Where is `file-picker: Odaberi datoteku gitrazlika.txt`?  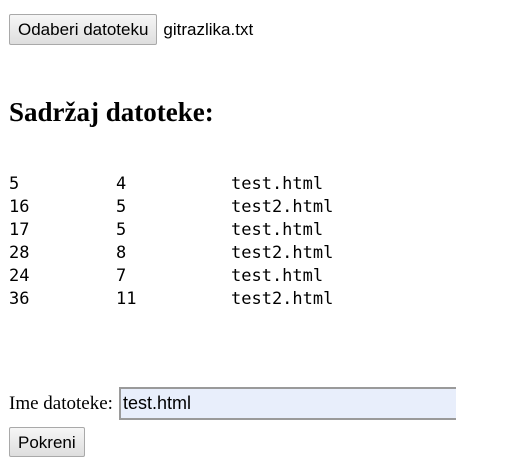 file-picker: Odaberi datoteku gitrazlika.txt is located at coordinates (131, 29).